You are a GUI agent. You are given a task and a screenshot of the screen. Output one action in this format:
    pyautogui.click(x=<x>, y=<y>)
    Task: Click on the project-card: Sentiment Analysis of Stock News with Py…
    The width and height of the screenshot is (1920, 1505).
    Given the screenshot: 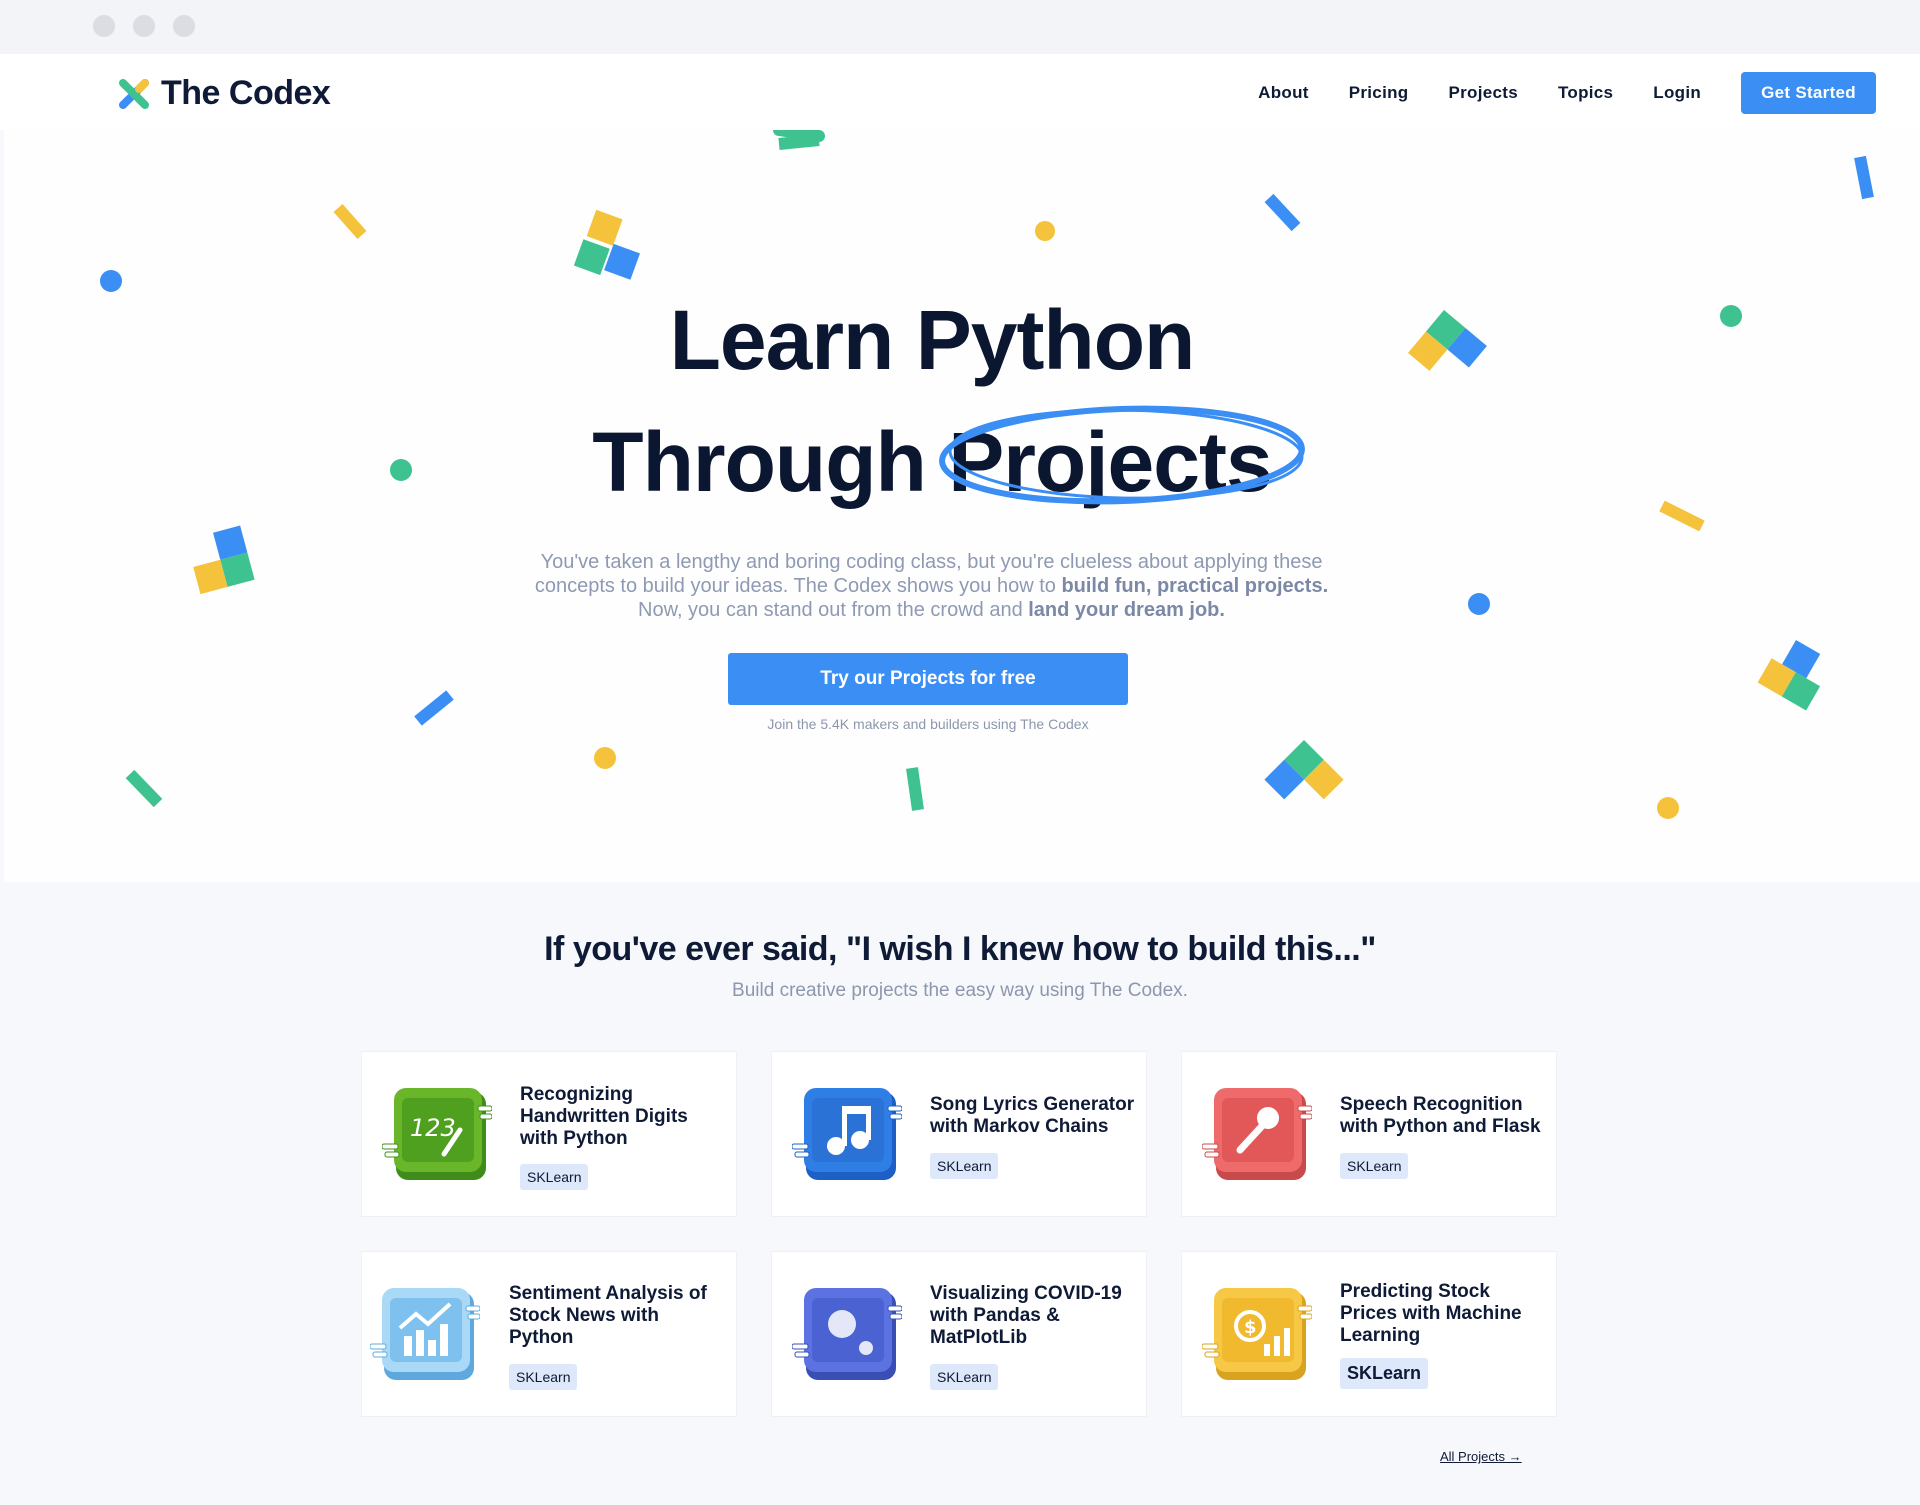 What is the action you would take?
    pyautogui.click(x=549, y=1334)
    